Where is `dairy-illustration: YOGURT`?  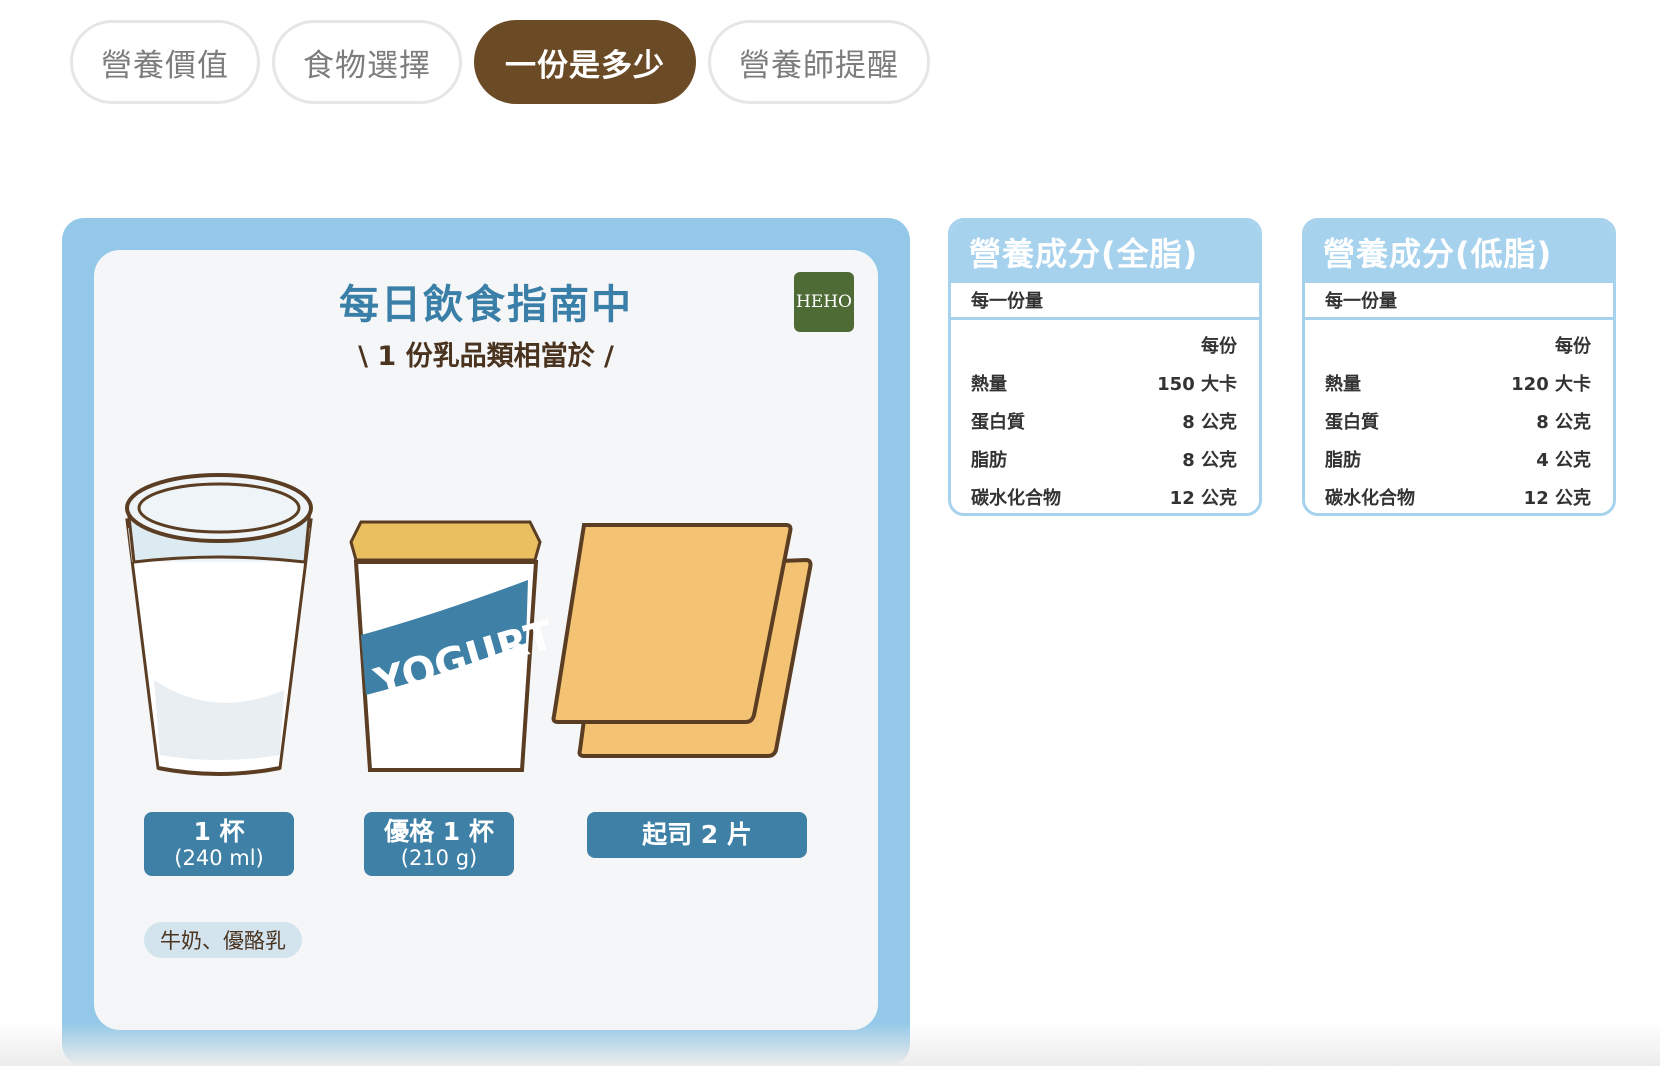
dairy-illustration: YOGURT is located at coordinates (469, 624).